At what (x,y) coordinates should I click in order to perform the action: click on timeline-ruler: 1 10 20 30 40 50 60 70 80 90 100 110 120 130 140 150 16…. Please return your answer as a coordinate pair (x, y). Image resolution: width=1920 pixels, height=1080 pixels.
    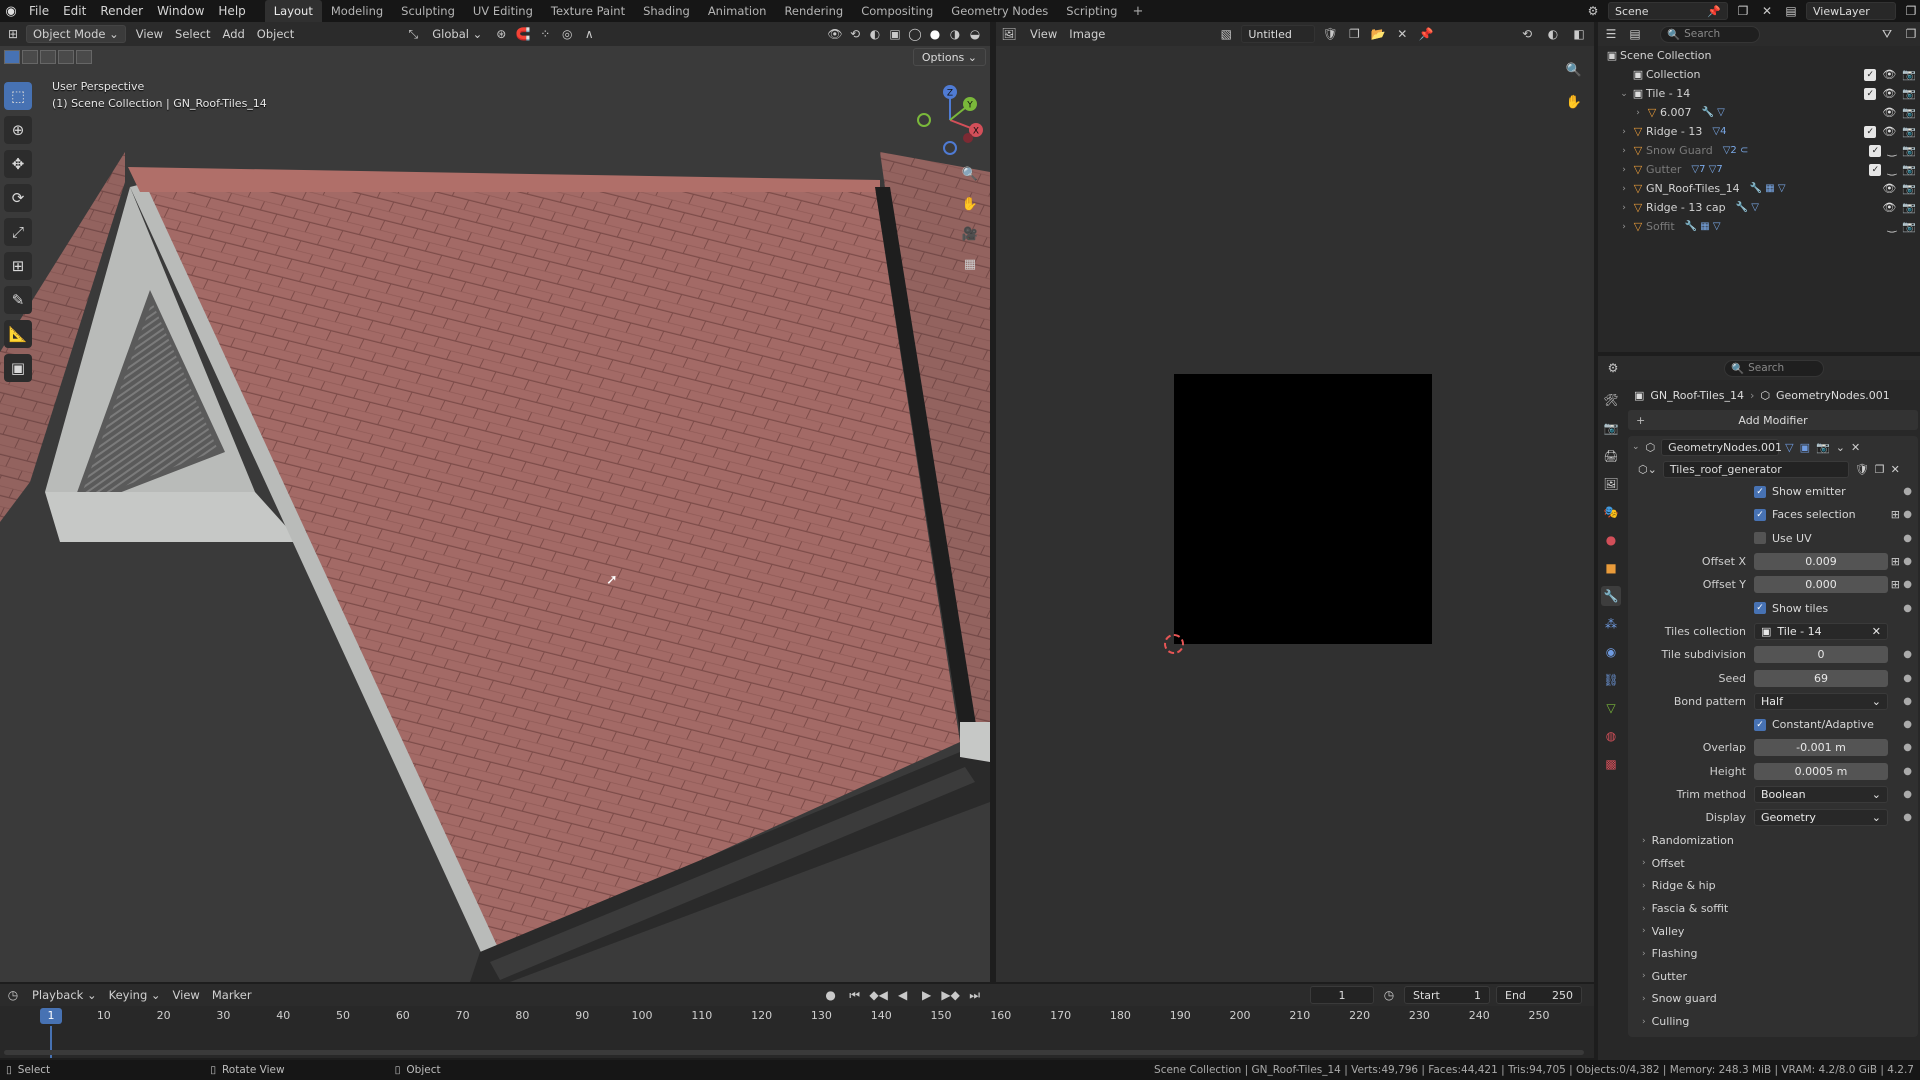
    Looking at the image, I should click on (797, 1016).